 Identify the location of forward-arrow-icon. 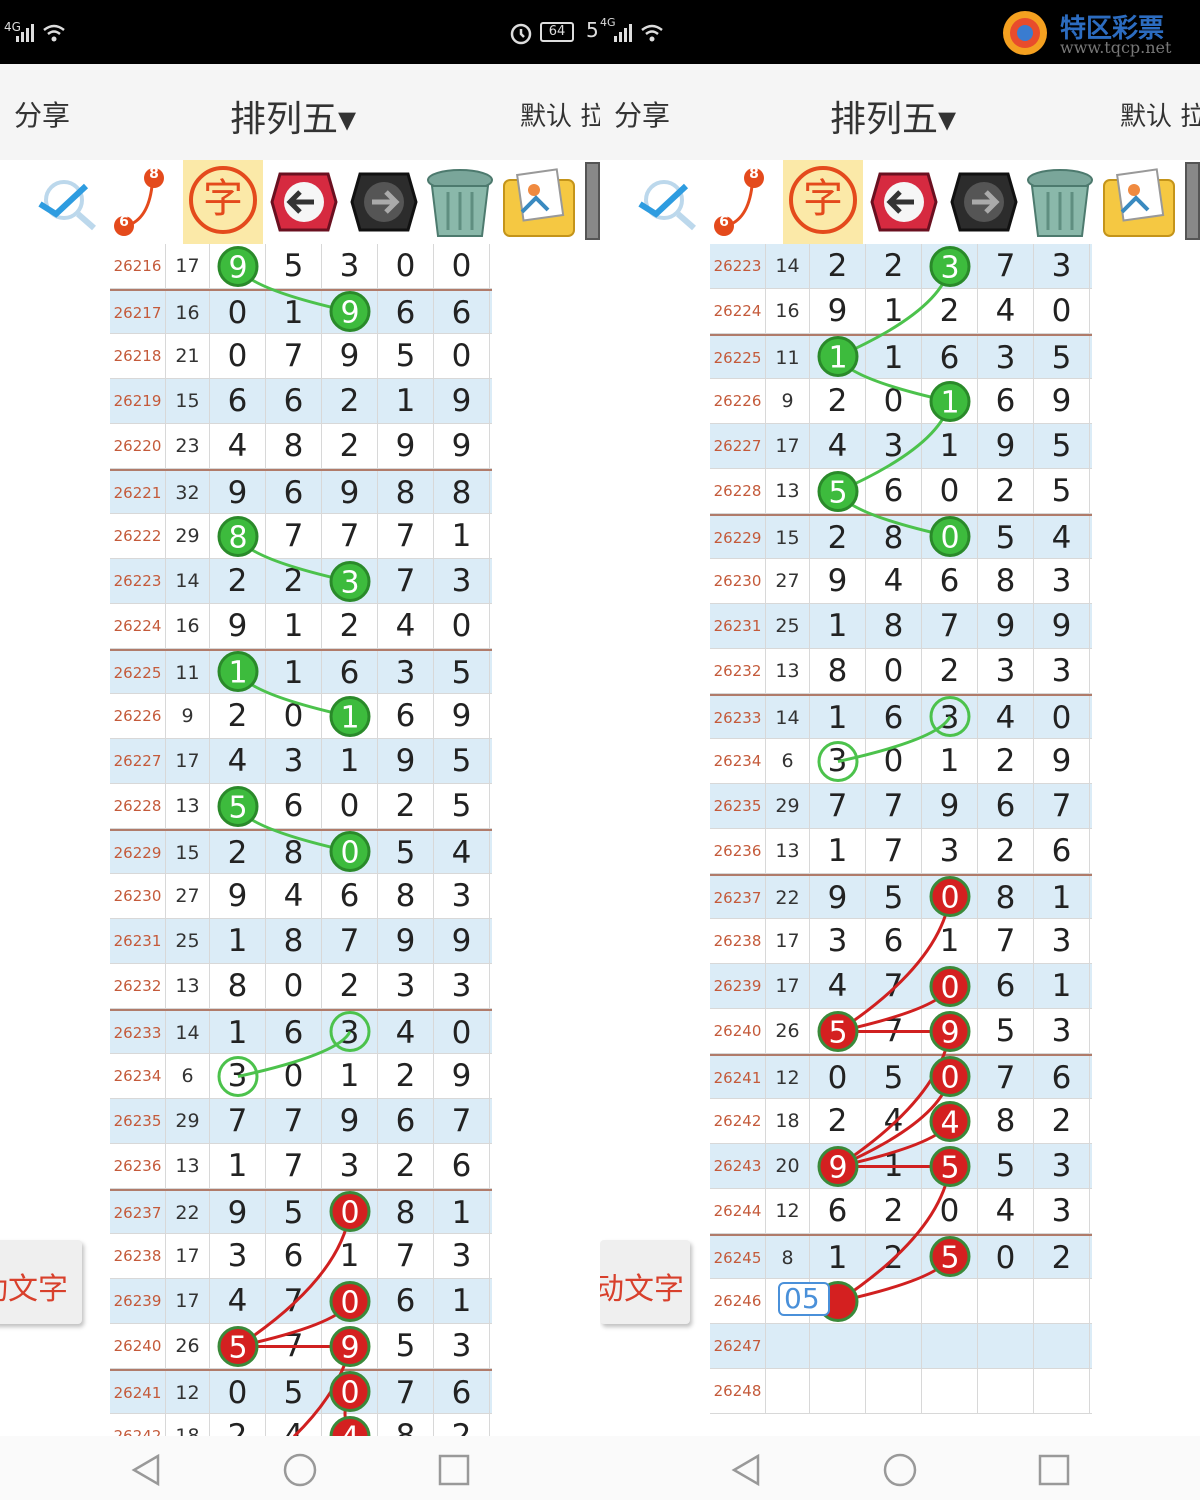
(984, 202).